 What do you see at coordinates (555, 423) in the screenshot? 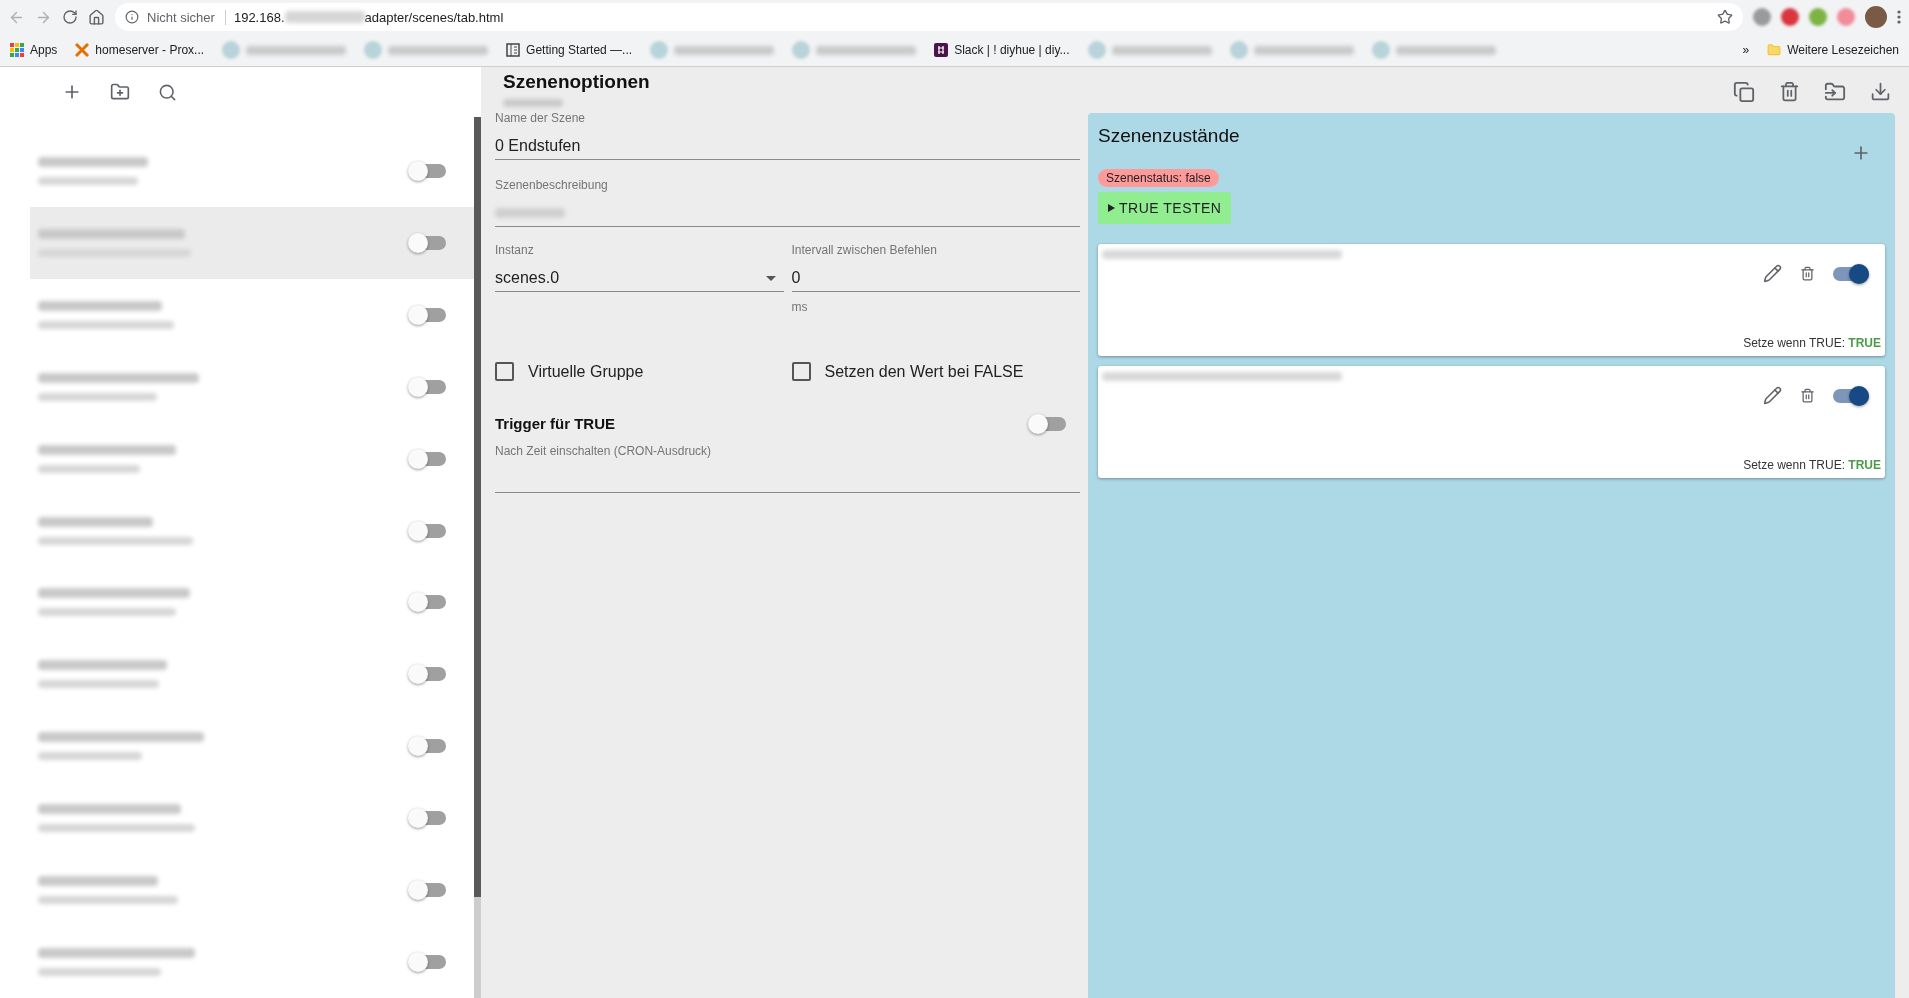
I see `section-title: Trigger für TRUE` at bounding box center [555, 423].